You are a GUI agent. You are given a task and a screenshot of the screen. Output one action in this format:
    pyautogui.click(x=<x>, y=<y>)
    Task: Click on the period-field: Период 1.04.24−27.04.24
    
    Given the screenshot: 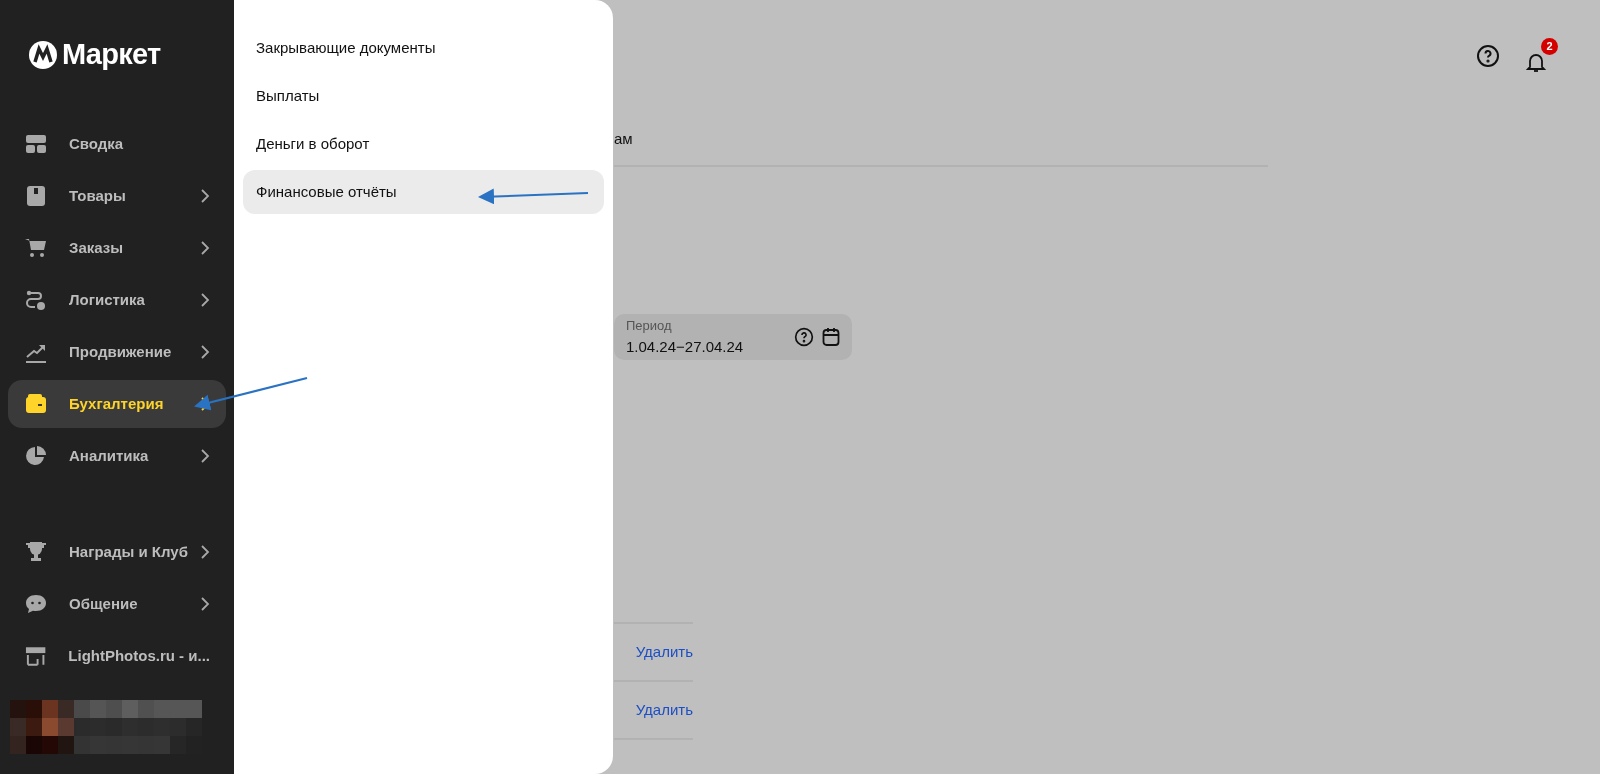 What is the action you would take?
    pyautogui.click(x=733, y=337)
    